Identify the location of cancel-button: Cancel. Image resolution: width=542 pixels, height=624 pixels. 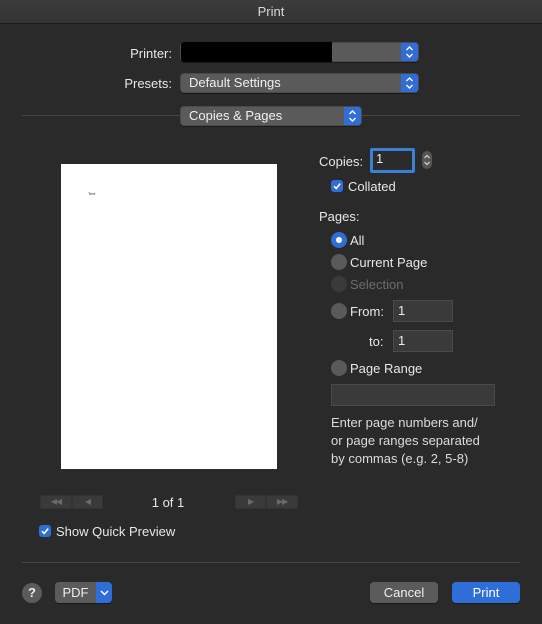
(404, 592).